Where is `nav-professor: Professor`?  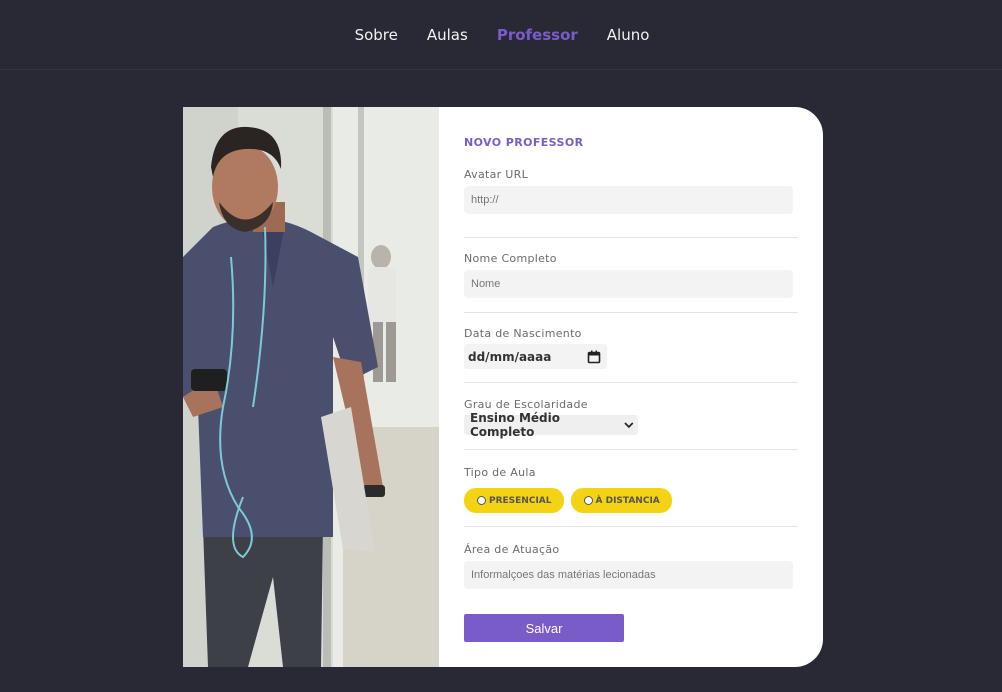 nav-professor: Professor is located at coordinates (537, 35).